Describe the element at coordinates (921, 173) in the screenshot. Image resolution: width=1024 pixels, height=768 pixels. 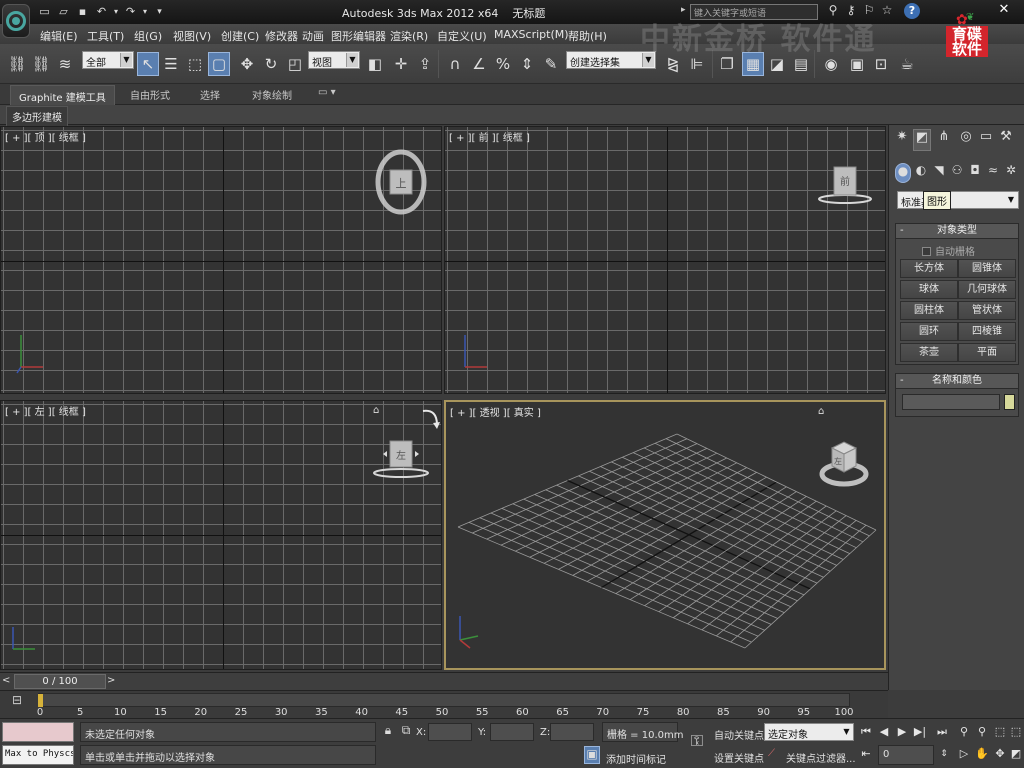
I see `shapes-icon: ◐` at that location.